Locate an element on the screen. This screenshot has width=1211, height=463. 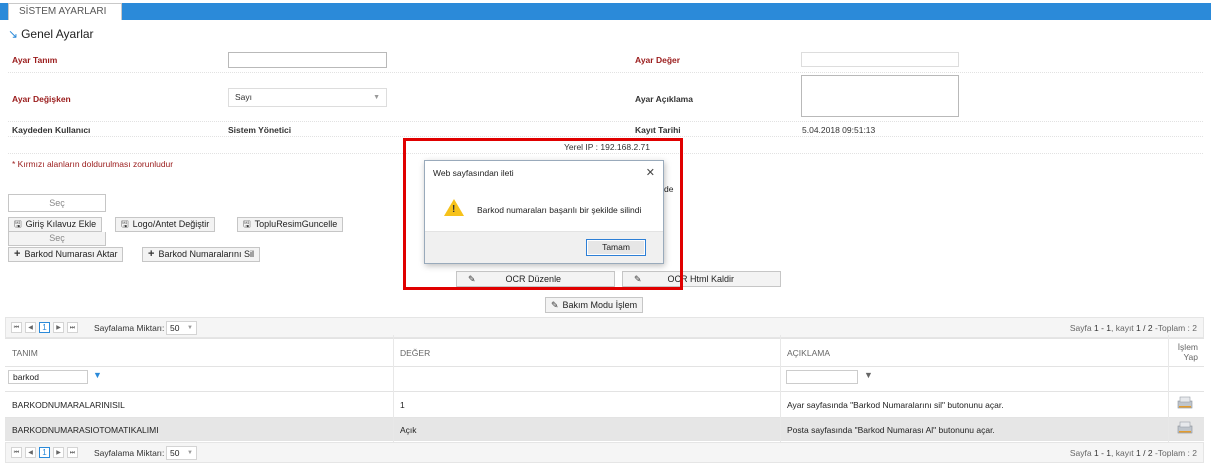
barkod-aktar-label: Barkod Numarası Aktar is located at coordinates (71, 254).